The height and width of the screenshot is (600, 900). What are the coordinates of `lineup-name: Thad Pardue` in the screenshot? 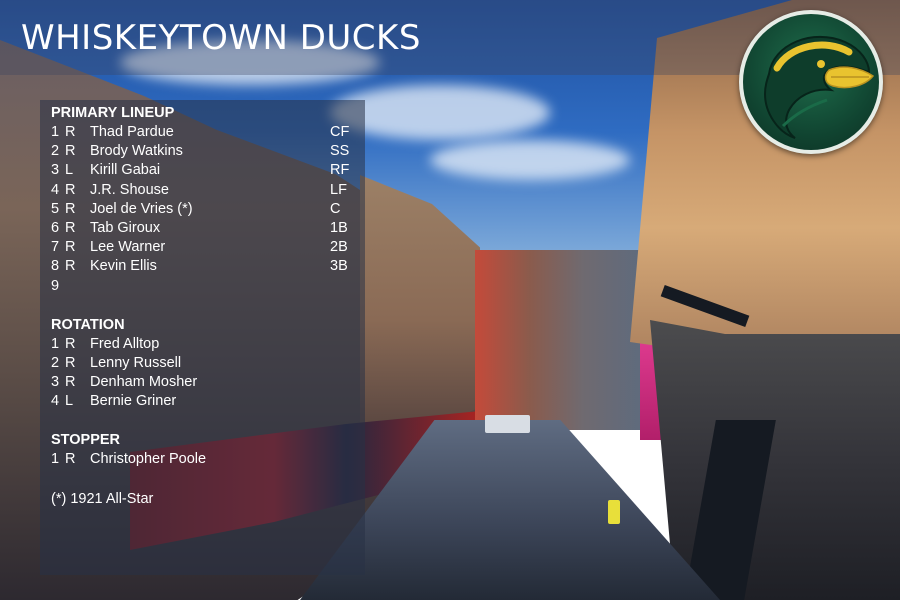 It's located at (132, 132).